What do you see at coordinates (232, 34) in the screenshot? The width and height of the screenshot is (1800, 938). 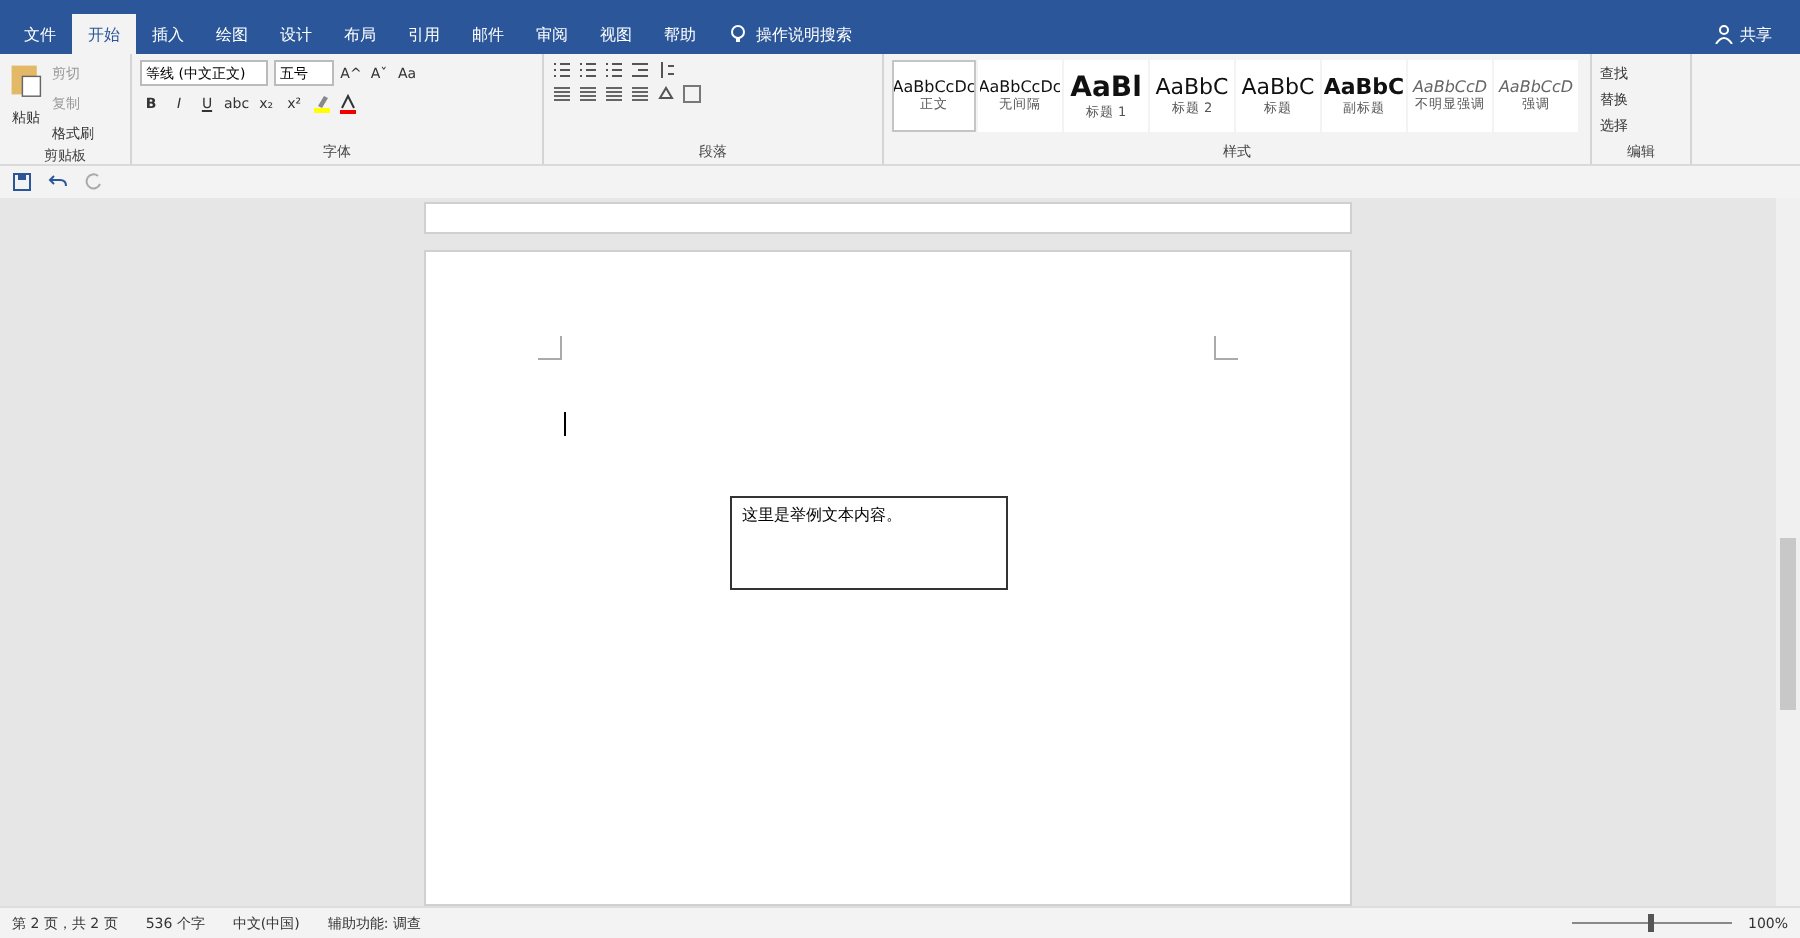 I see `ribbon-tab: 绘图` at bounding box center [232, 34].